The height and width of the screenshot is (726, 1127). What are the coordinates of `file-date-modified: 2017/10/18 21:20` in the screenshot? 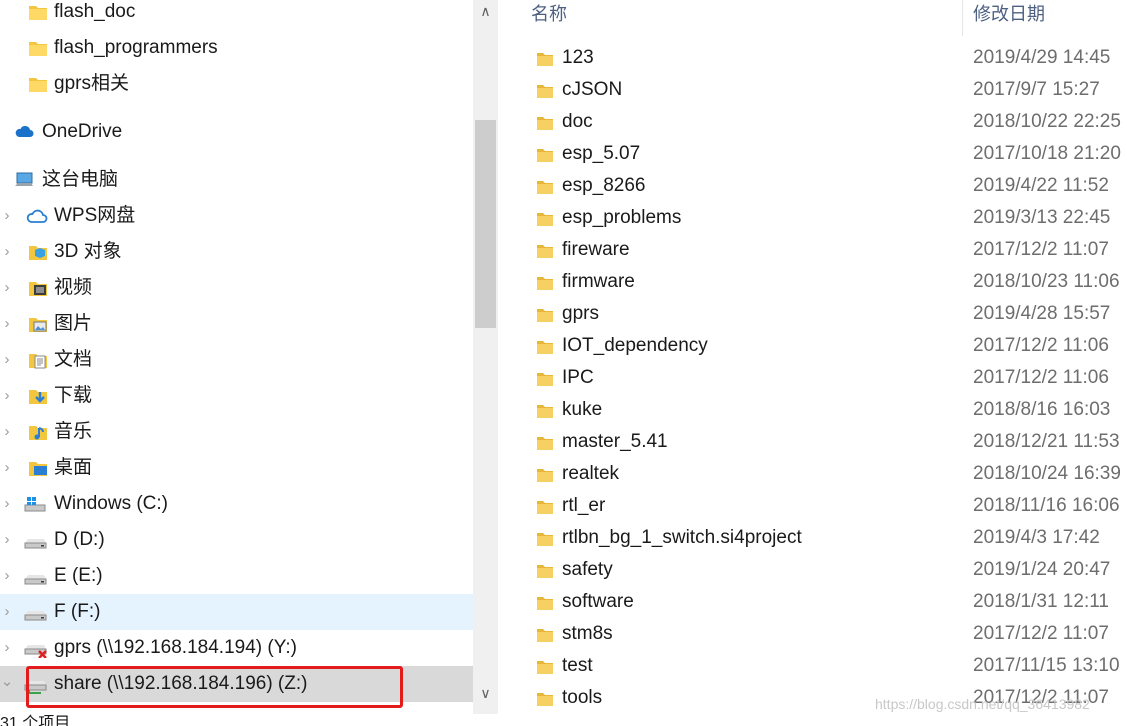 It's located at (1047, 153).